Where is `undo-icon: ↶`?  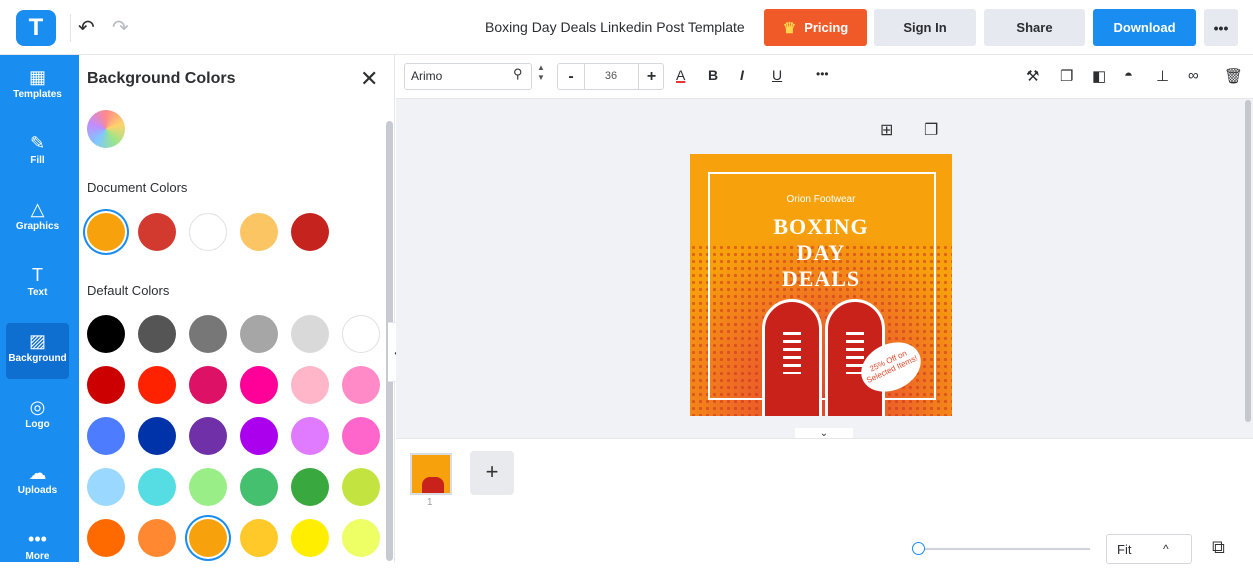
undo-icon: ↶ is located at coordinates (86, 27).